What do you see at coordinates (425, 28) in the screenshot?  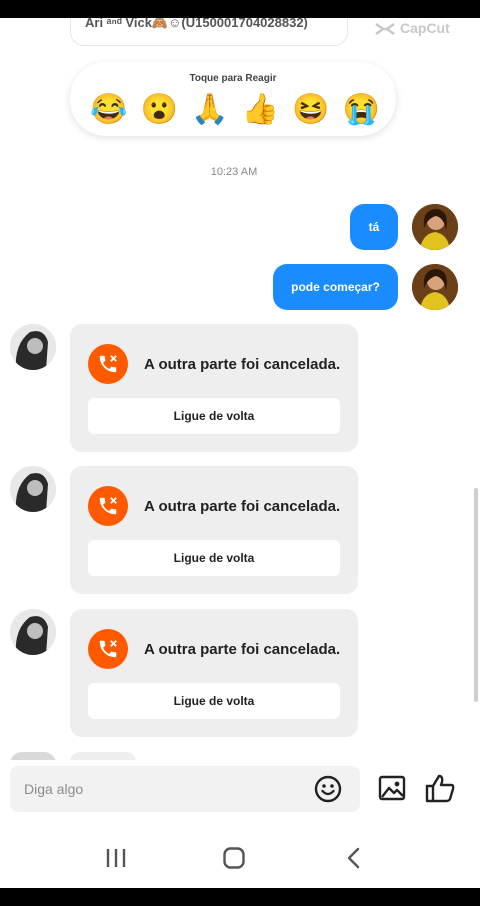 I see `watermark-text: CapCut` at bounding box center [425, 28].